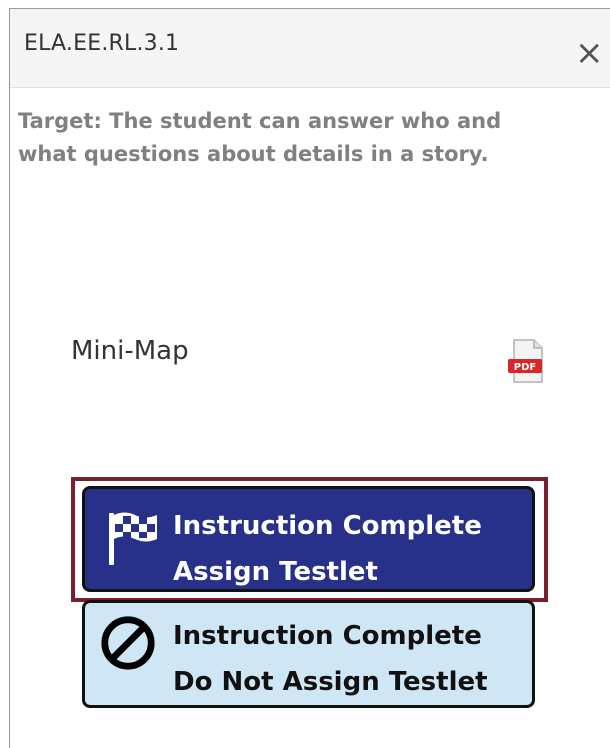 Image resolution: width=610 pixels, height=748 pixels. I want to click on close-button: ×, so click(589, 53).